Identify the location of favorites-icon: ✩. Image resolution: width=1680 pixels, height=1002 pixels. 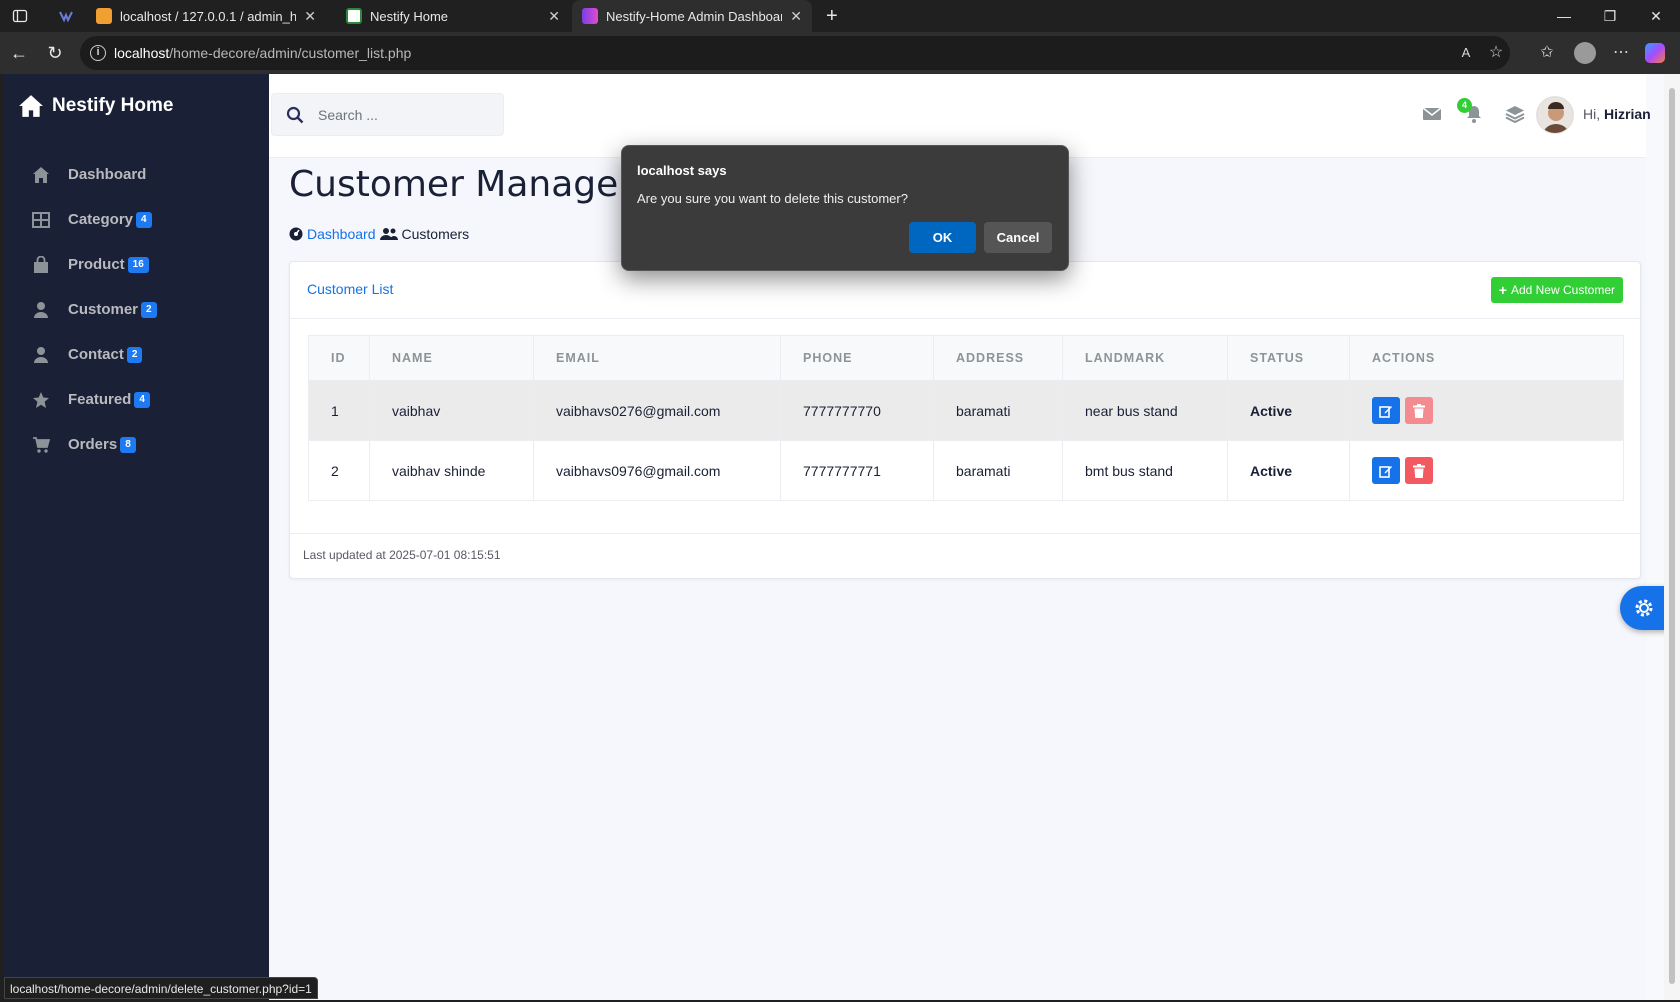
(1547, 53).